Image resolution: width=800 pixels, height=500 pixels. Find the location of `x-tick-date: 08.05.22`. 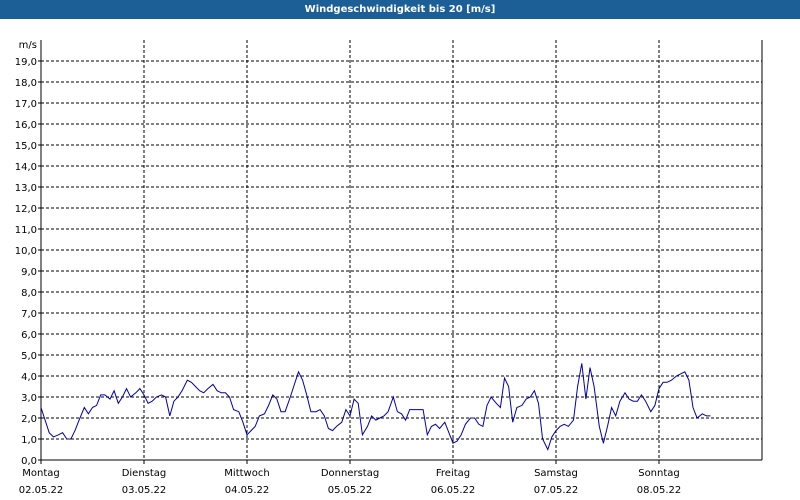

x-tick-date: 08.05.22 is located at coordinates (659, 490).